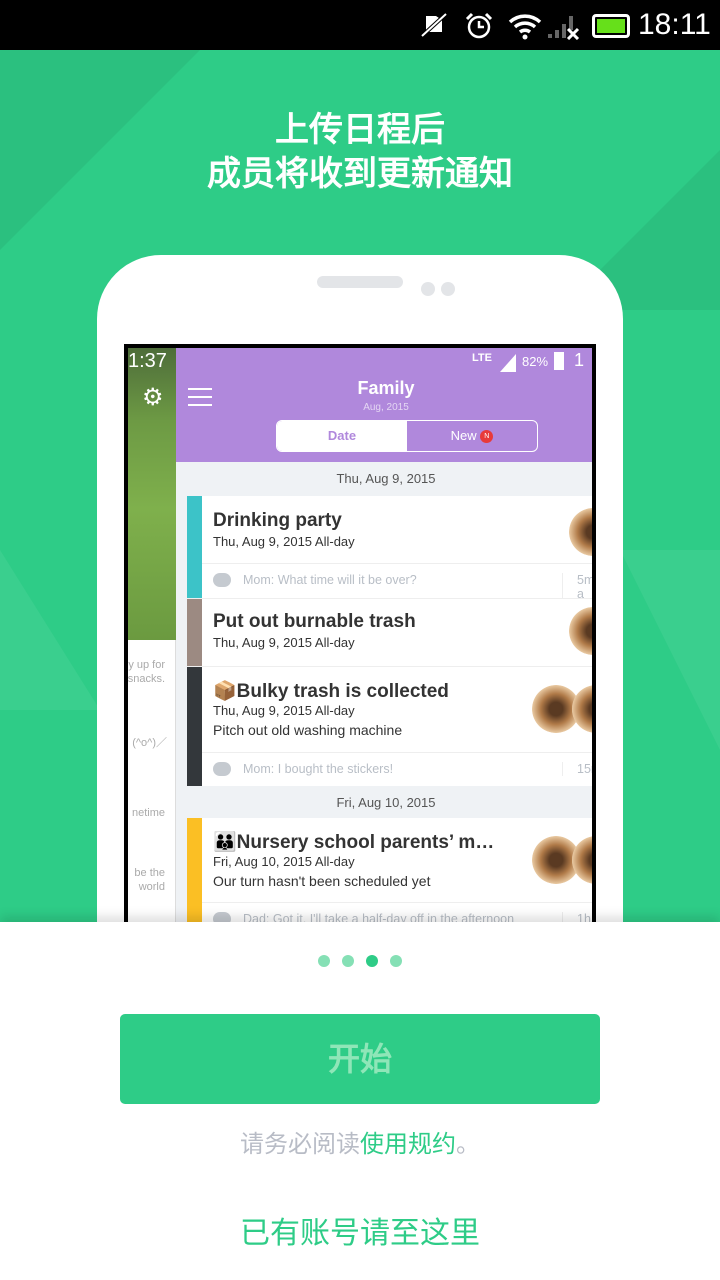  Describe the element at coordinates (482, 358) in the screenshot. I see `network-type: LTE` at that location.